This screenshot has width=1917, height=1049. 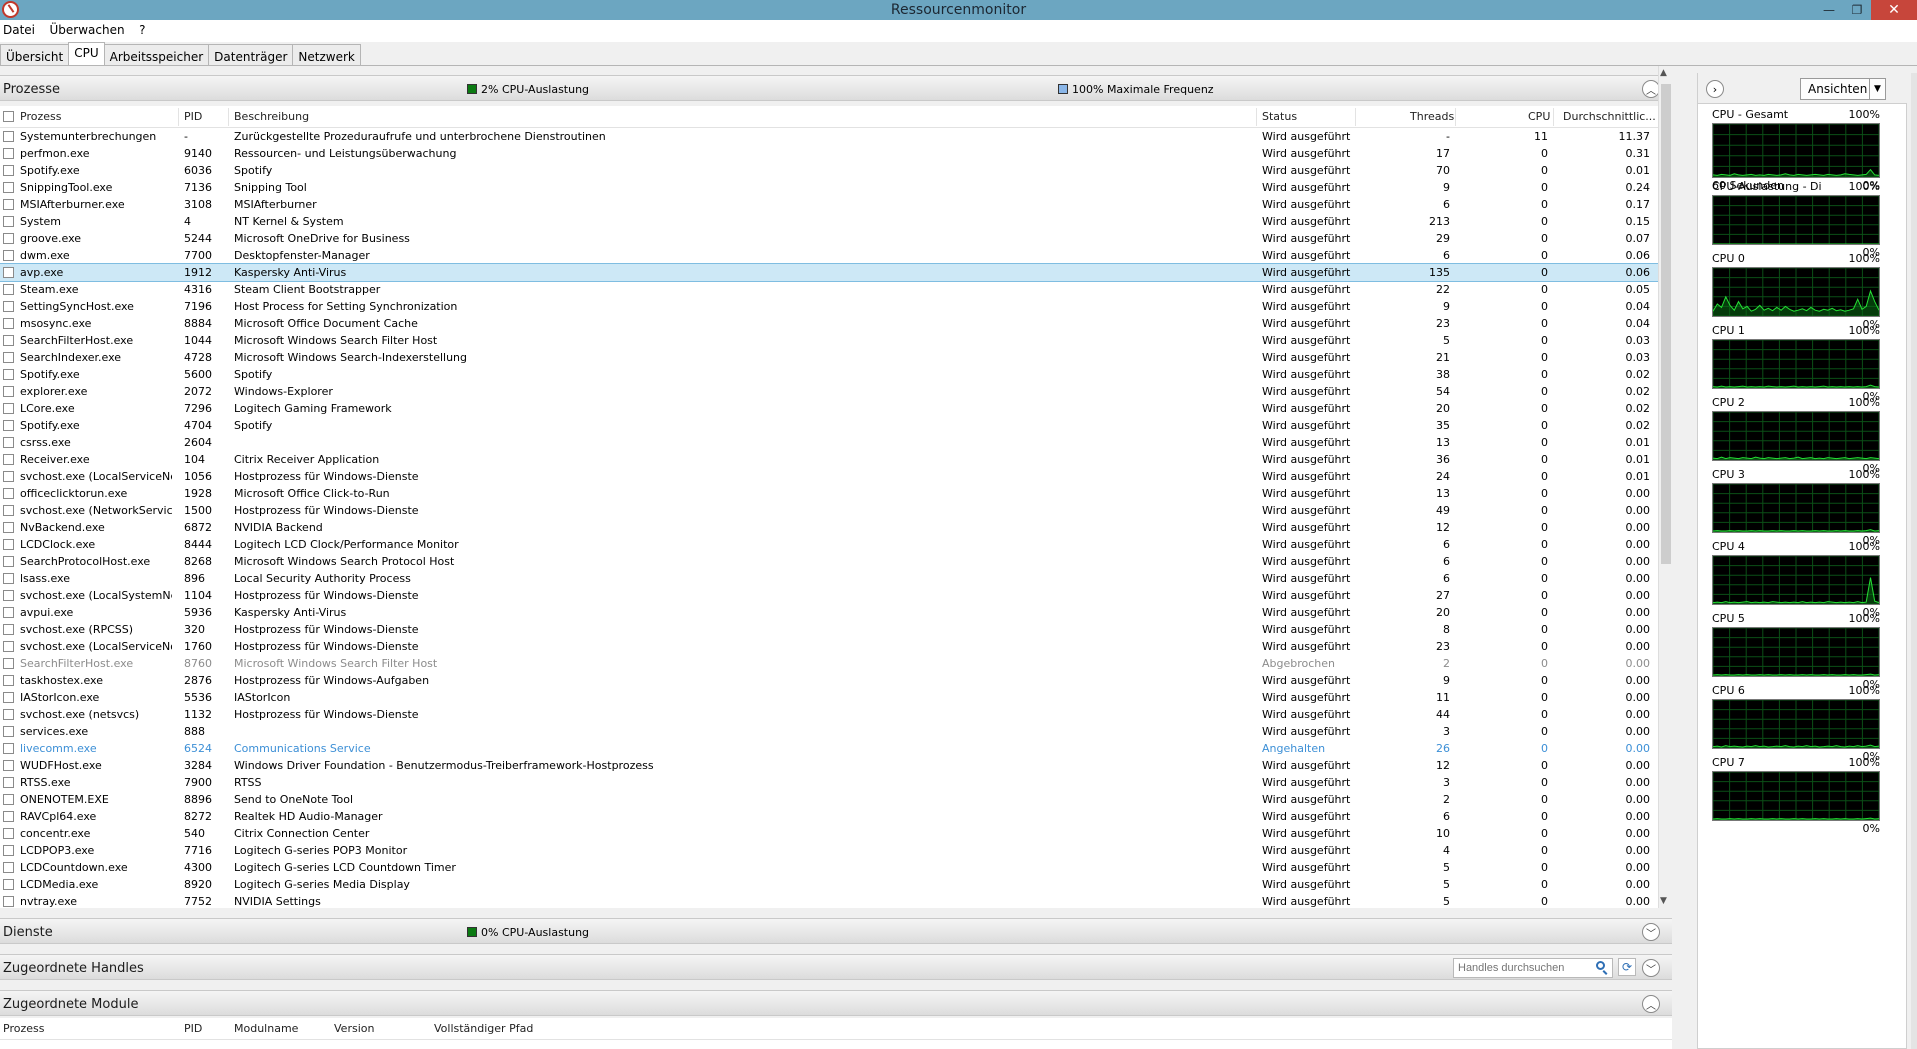 What do you see at coordinates (1539, 116) in the screenshot?
I see `column-header-cpu: CPU` at bounding box center [1539, 116].